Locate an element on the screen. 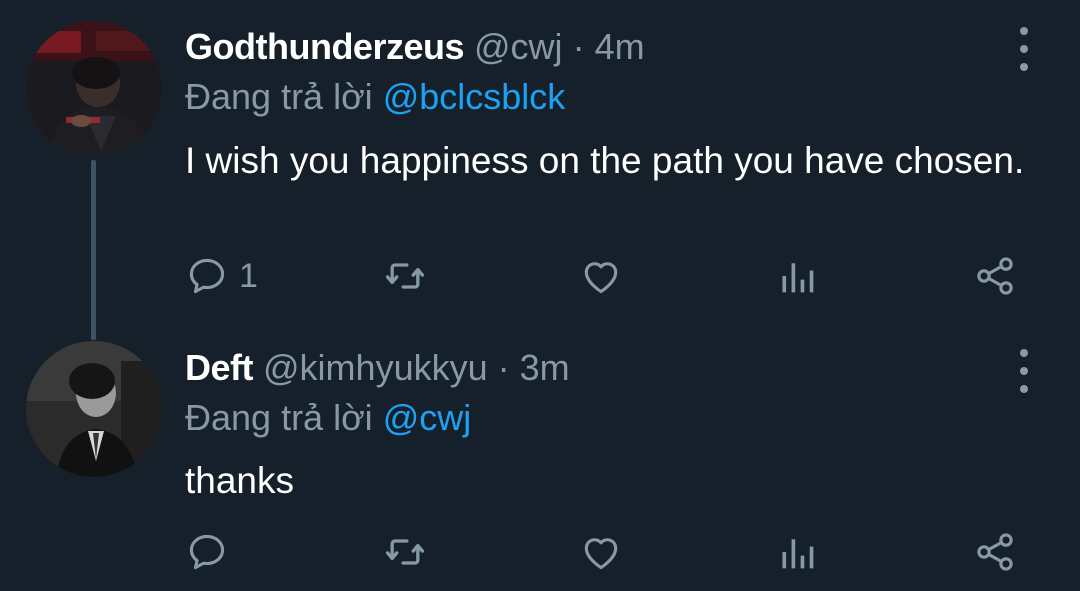 This screenshot has height=591, width=1080. tweet-header: Godthunderzeus @cwj · 4m is located at coordinates (415, 47).